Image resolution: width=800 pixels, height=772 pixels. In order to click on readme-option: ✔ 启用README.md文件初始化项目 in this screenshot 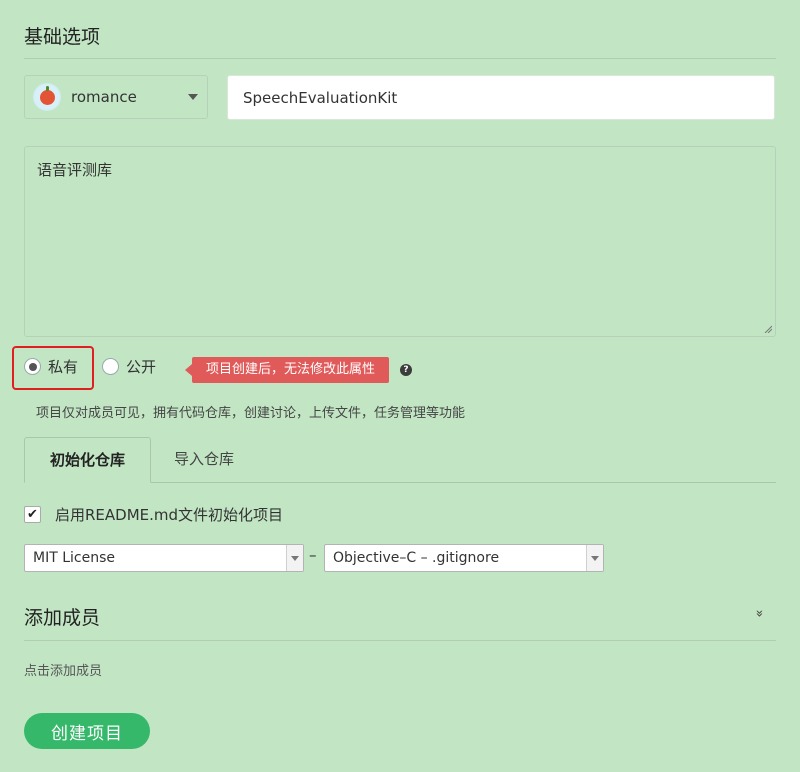, I will do `click(153, 514)`.